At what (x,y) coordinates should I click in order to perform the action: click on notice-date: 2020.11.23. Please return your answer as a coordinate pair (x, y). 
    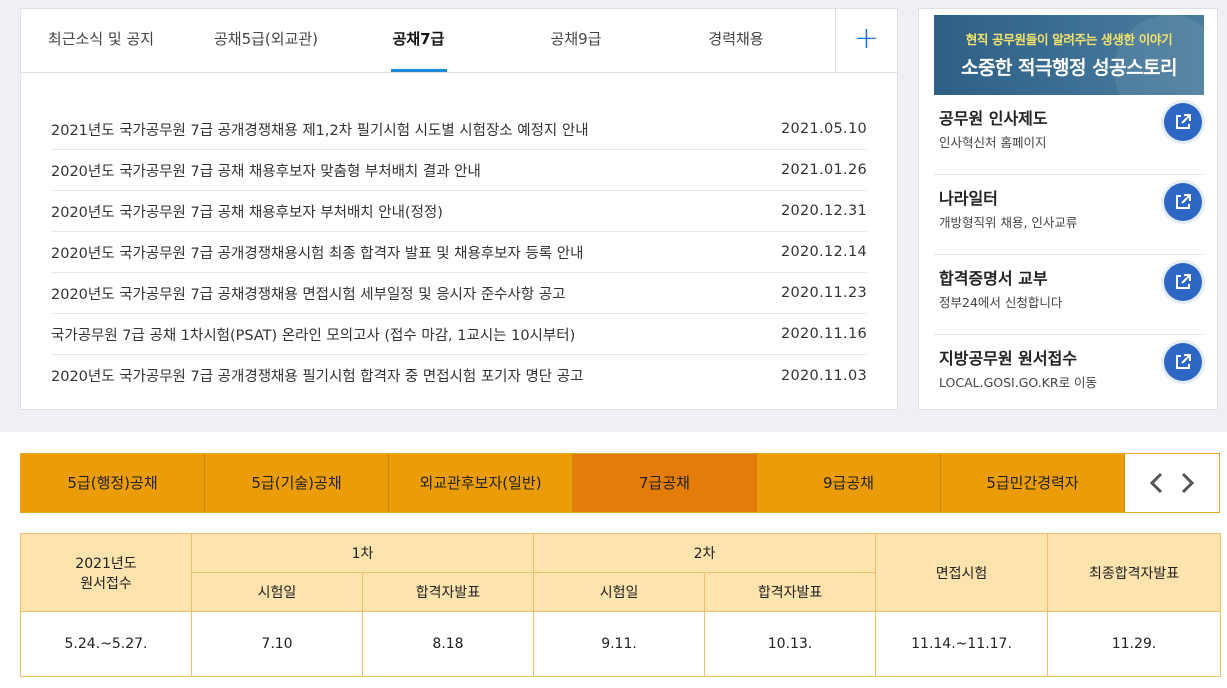
    Looking at the image, I should click on (823, 293).